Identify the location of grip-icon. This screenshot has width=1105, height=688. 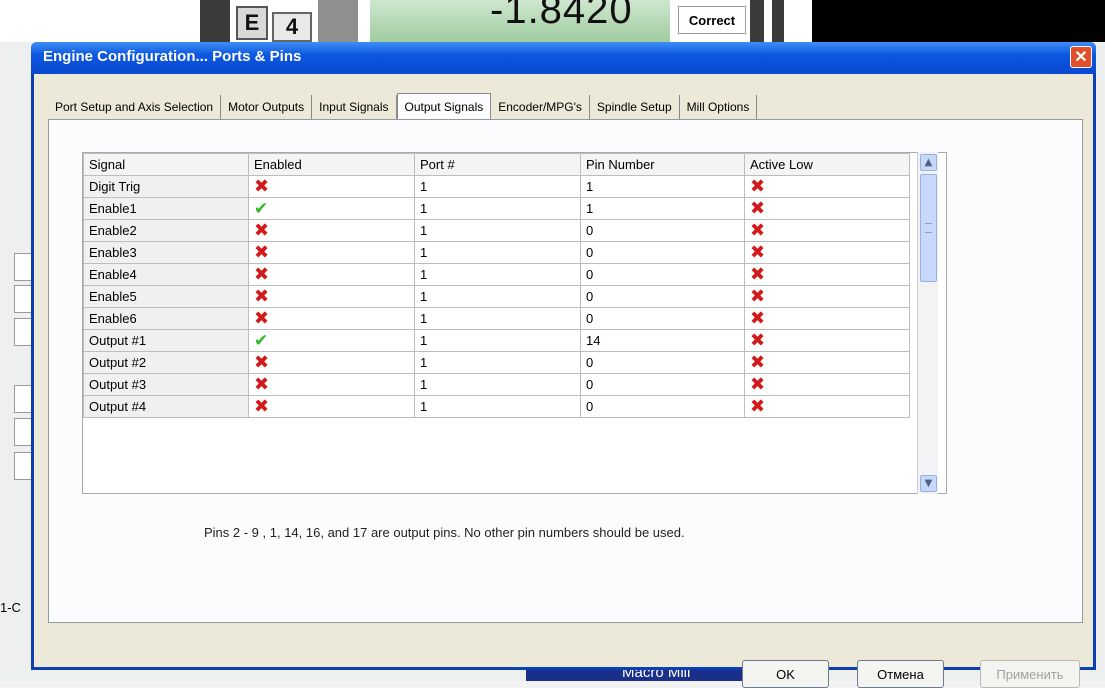
(928, 228).